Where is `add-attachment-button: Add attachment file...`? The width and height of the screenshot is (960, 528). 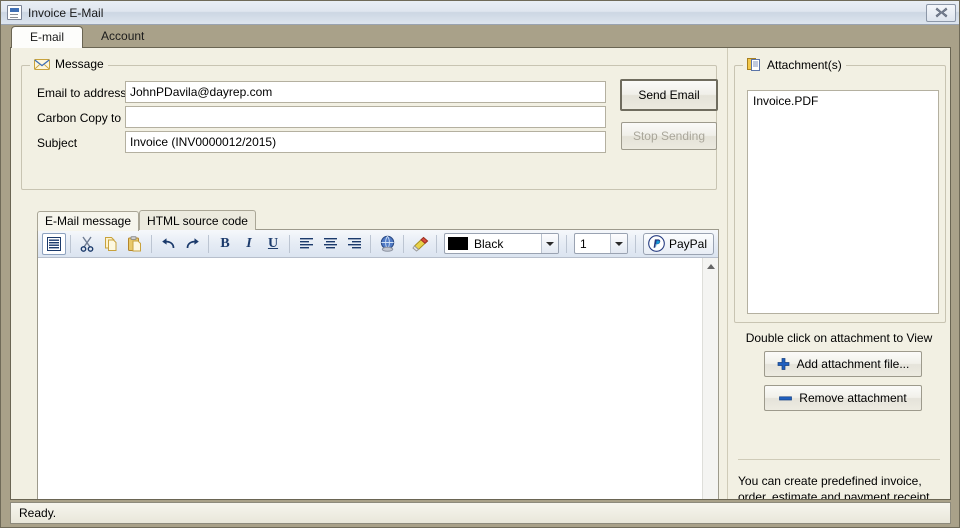 add-attachment-button: Add attachment file... is located at coordinates (843, 364).